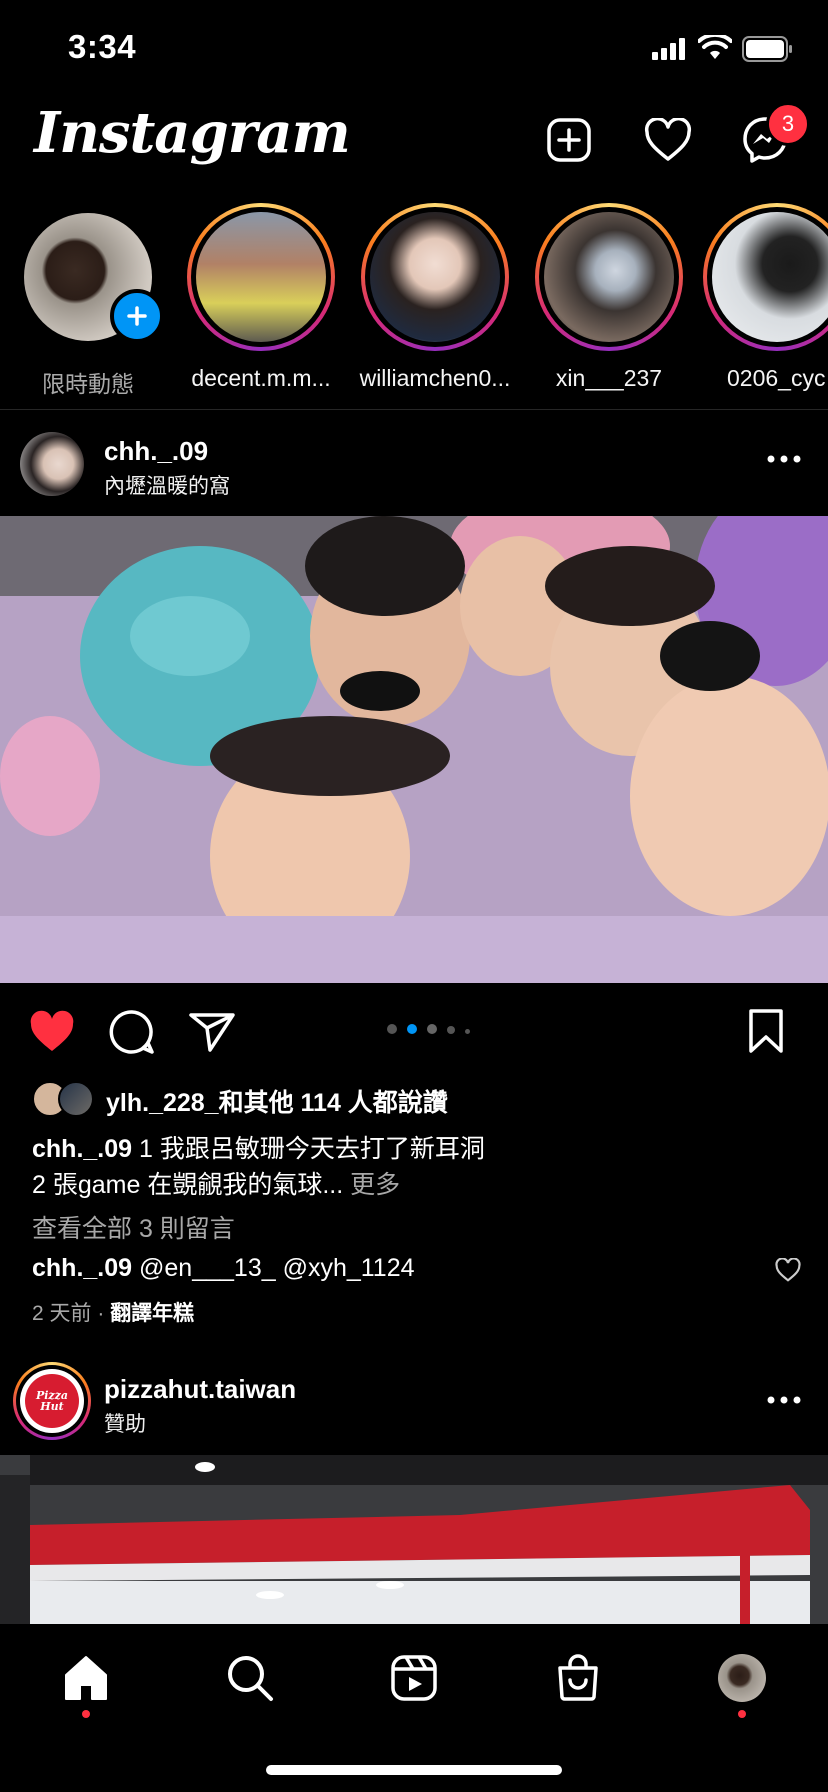 Image resolution: width=828 pixels, height=1792 pixels. What do you see at coordinates (86, 1714) in the screenshot?
I see `home-notification-dot` at bounding box center [86, 1714].